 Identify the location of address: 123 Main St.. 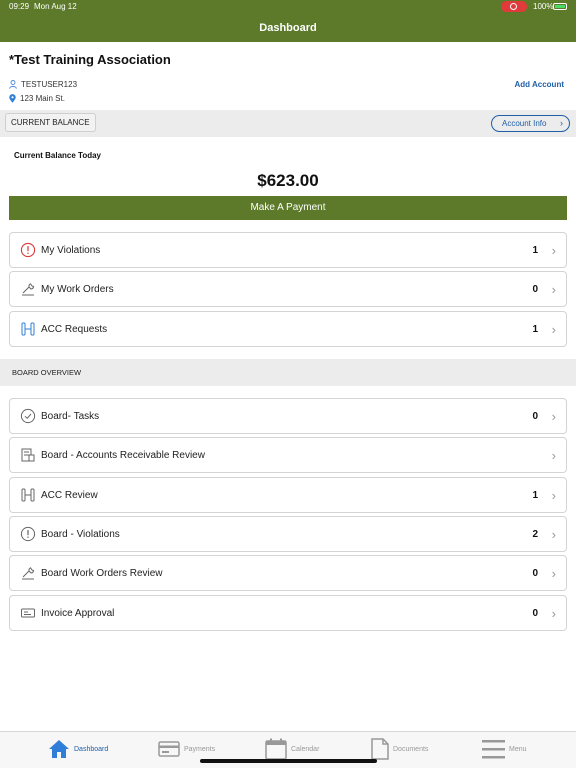
(42, 98).